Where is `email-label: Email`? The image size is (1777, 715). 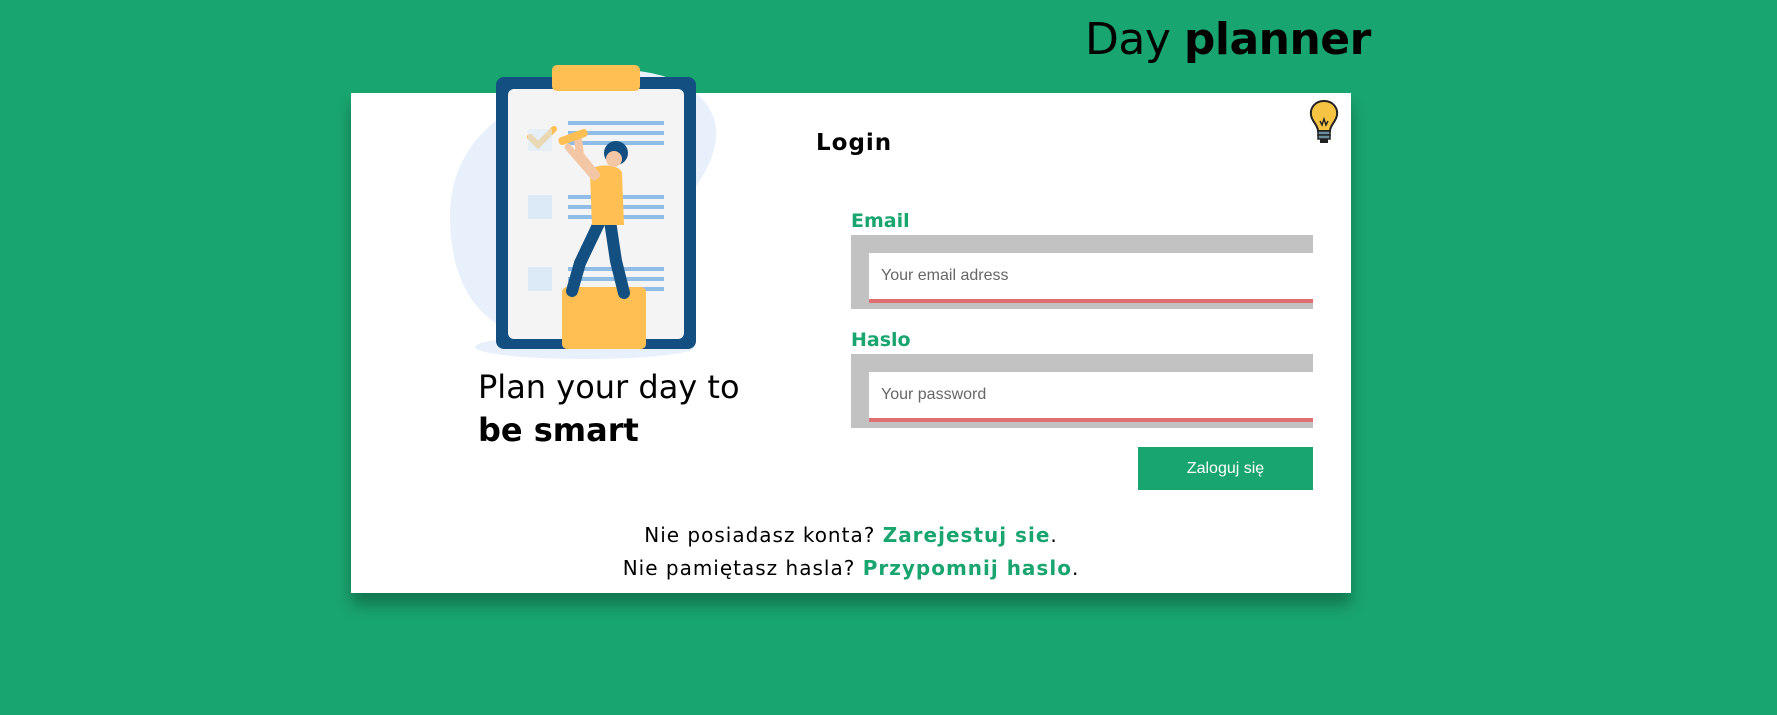 email-label: Email is located at coordinates (880, 221).